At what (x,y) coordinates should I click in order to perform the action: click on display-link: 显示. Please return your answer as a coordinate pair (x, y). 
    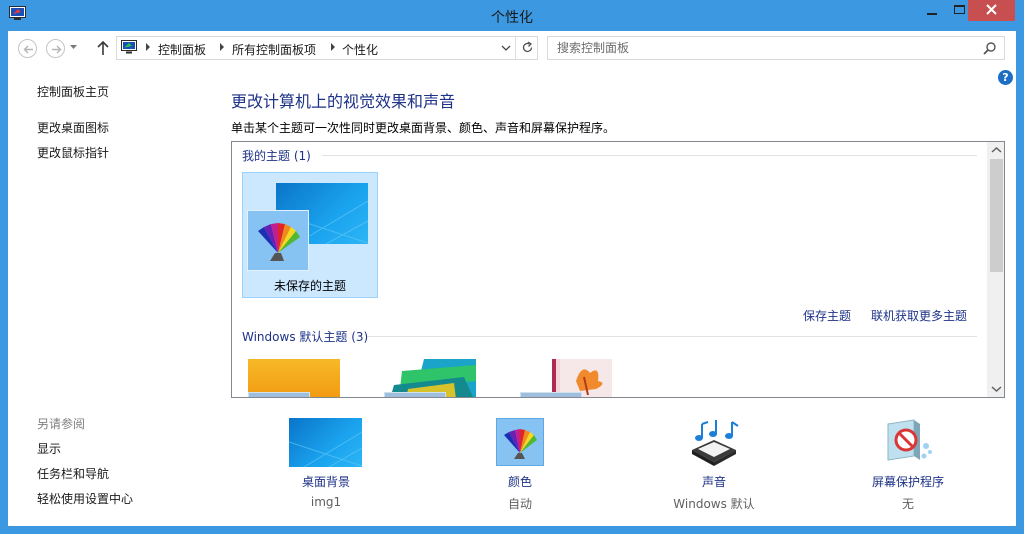
    Looking at the image, I should click on (49, 448).